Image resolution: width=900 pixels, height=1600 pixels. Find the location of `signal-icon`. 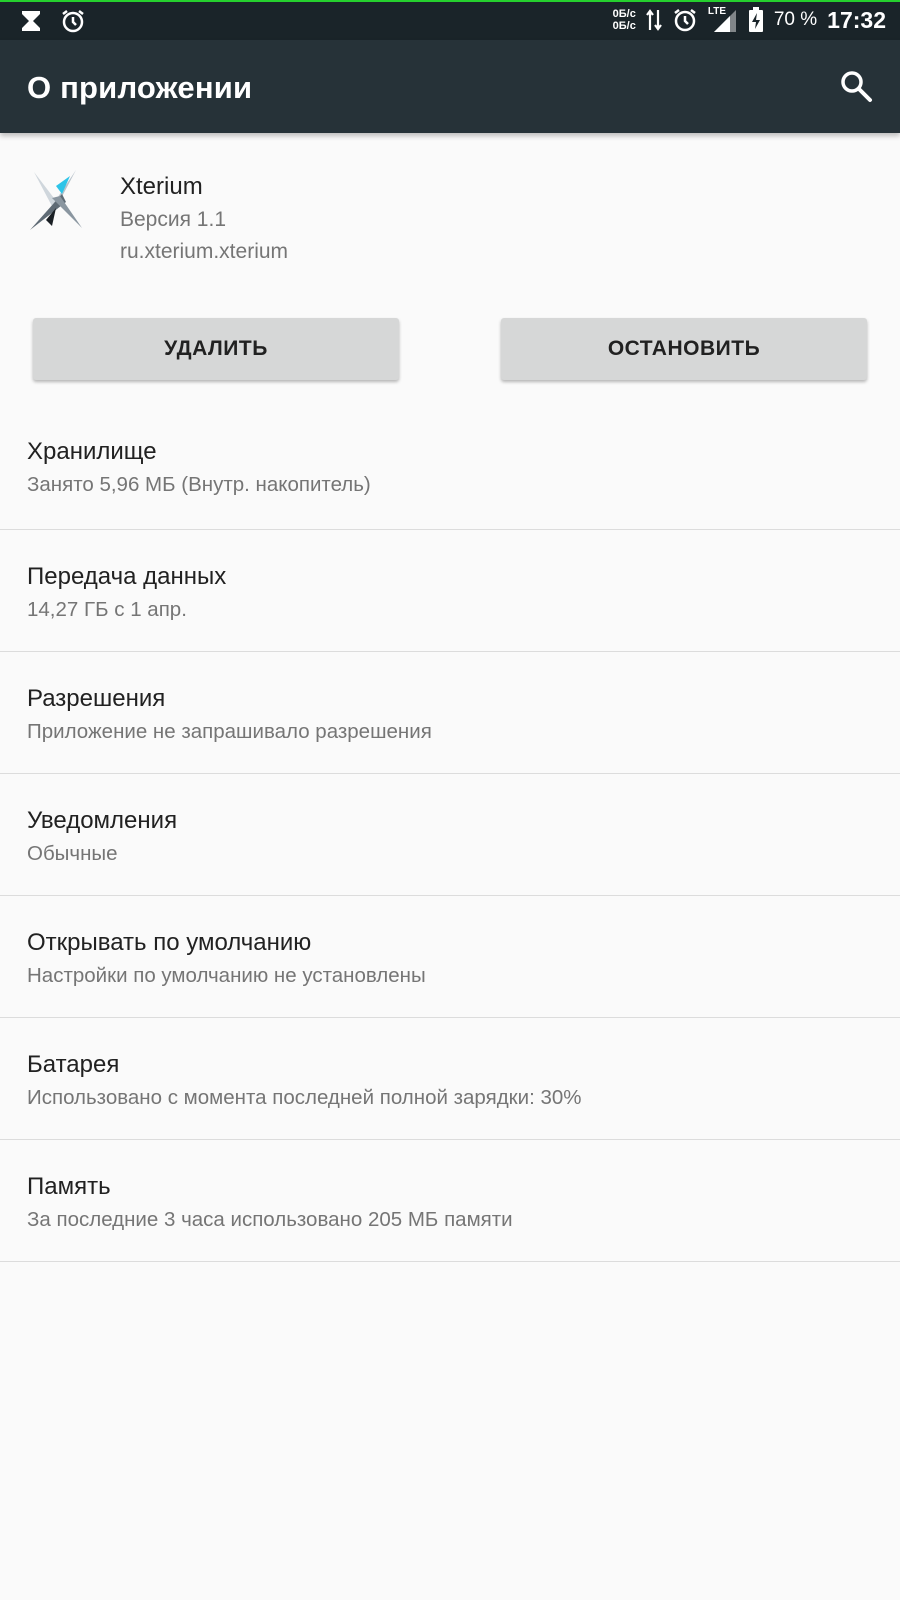

signal-icon is located at coordinates (724, 21).